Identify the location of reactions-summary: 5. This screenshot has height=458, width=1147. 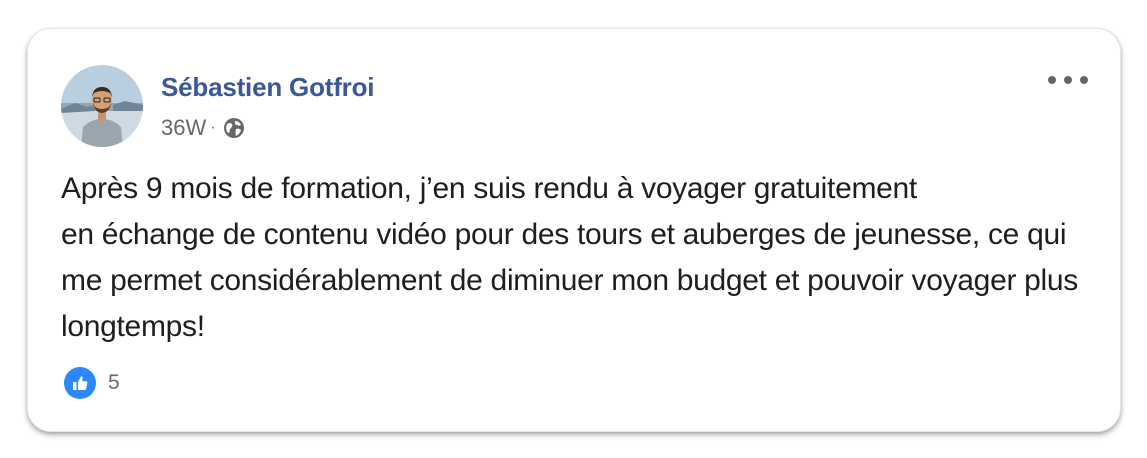
(92, 383).